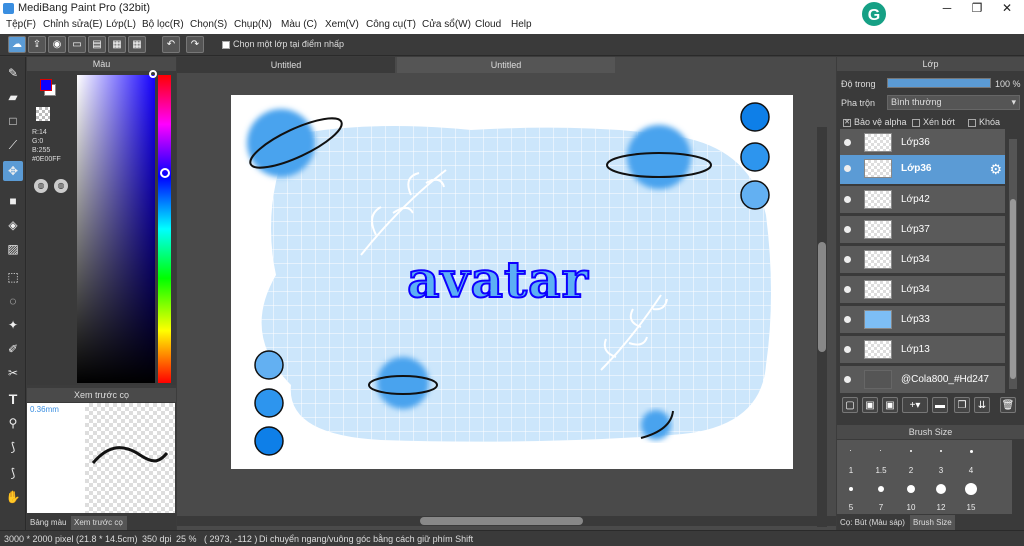 This screenshot has width=1024, height=546. I want to click on menu-layer: Lớp(L), so click(121, 24).